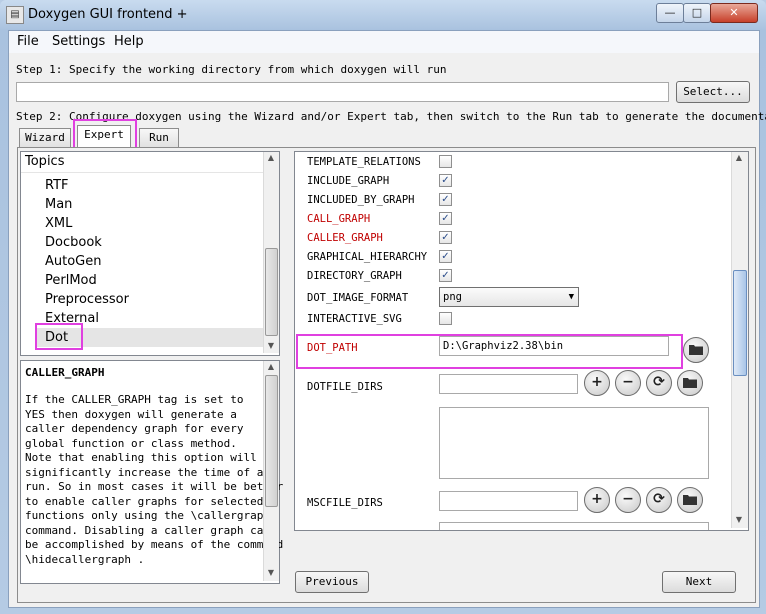 Image resolution: width=766 pixels, height=614 pixels. What do you see at coordinates (131, 414) in the screenshot?
I see `help-line: YES then doxygen will generate a` at bounding box center [131, 414].